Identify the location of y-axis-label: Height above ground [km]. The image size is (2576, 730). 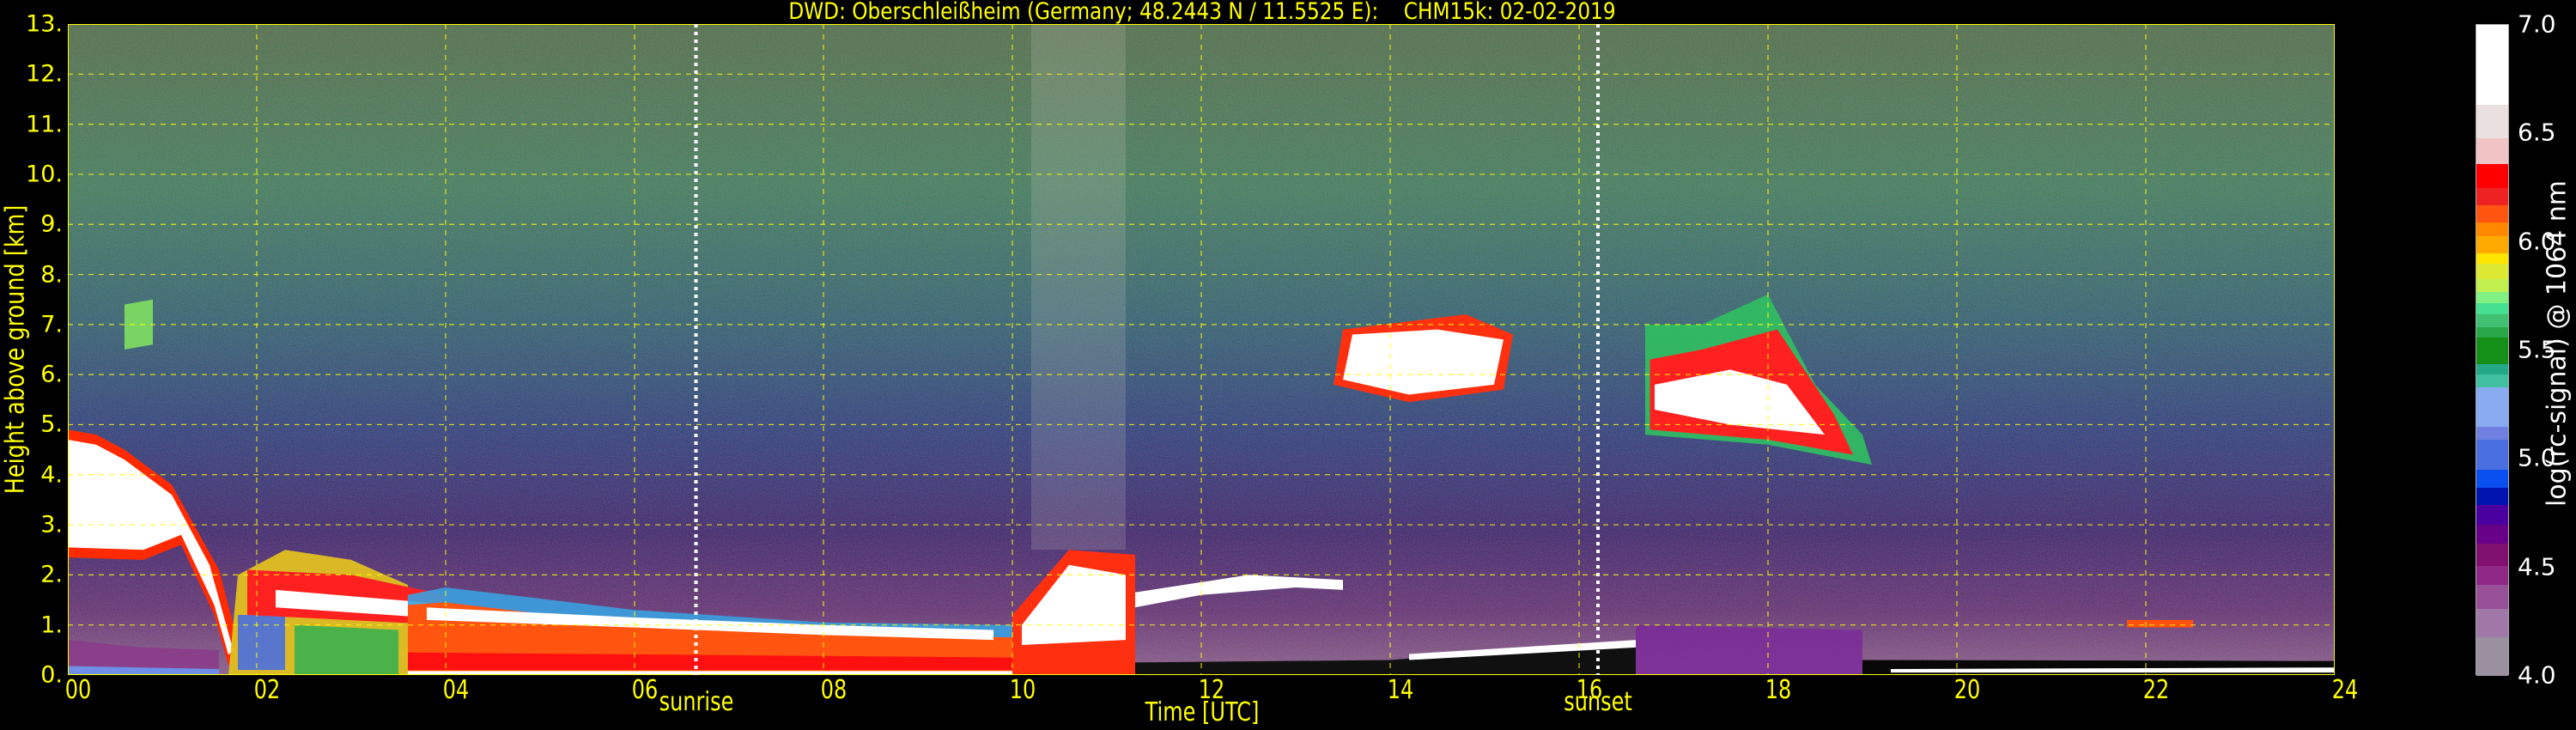
(15, 349).